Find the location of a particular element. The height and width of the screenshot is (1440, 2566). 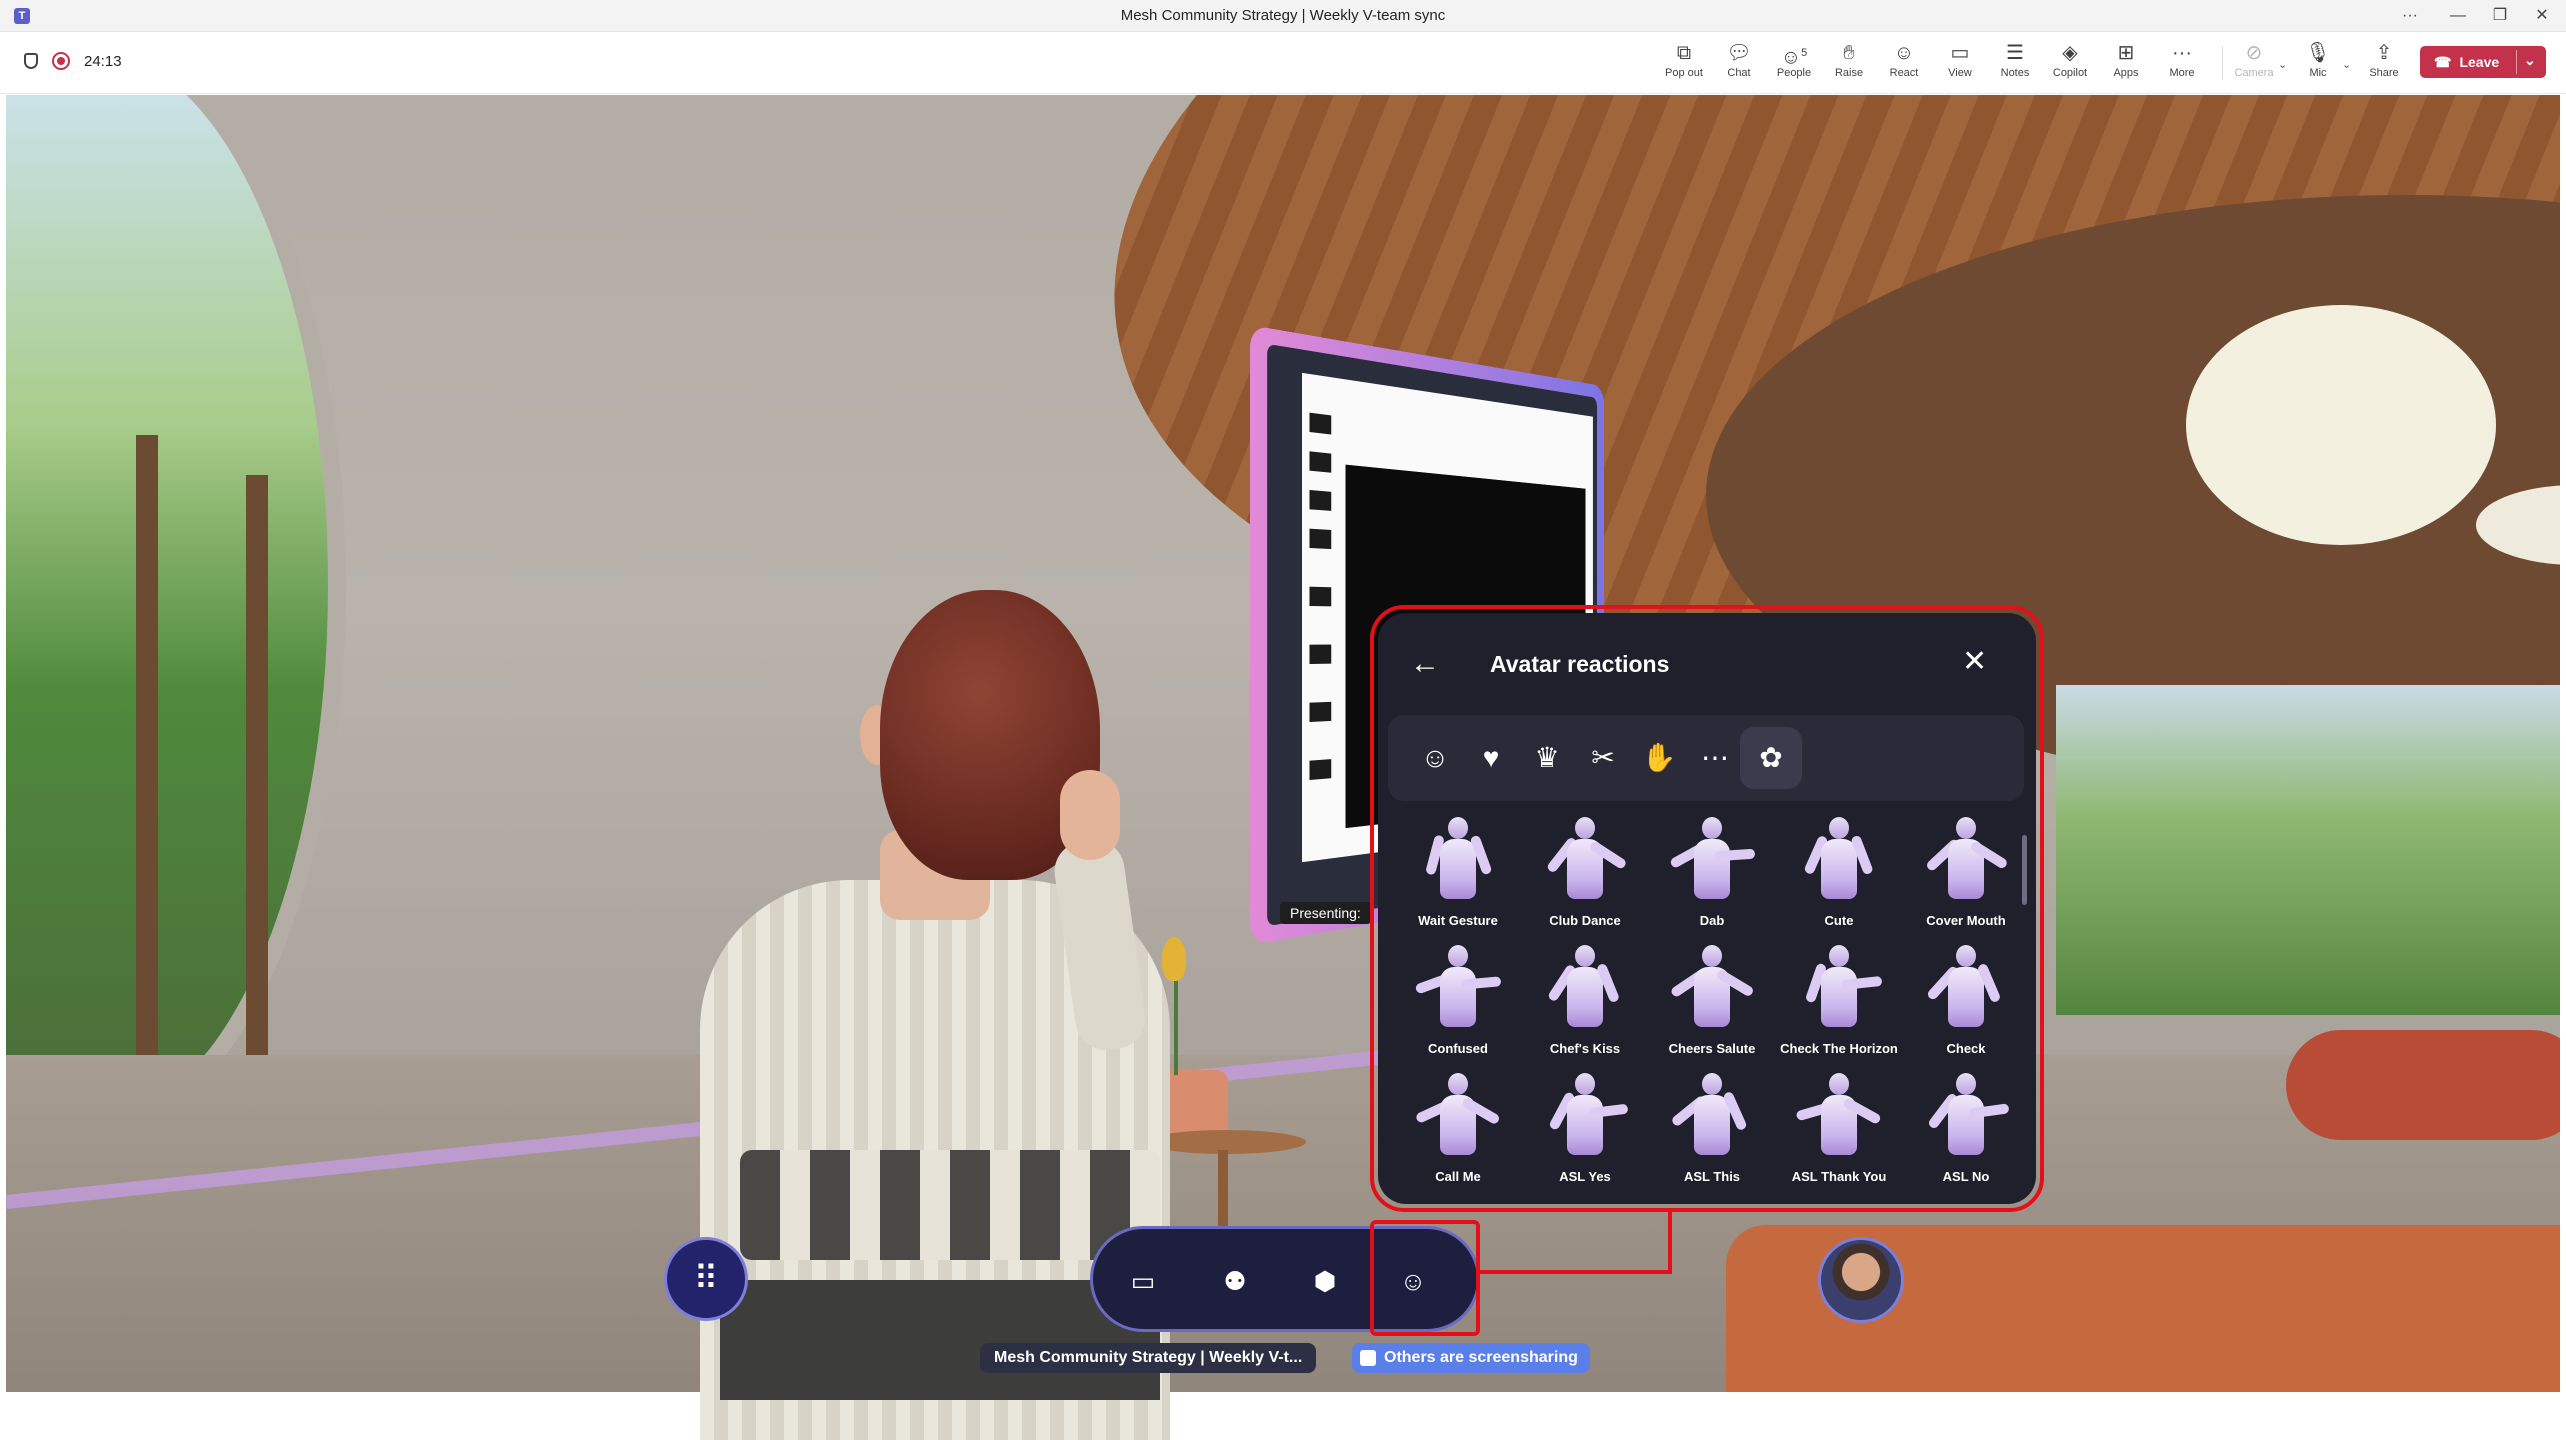

chat-button: 💬︎ Chat is located at coordinates (1739, 63).